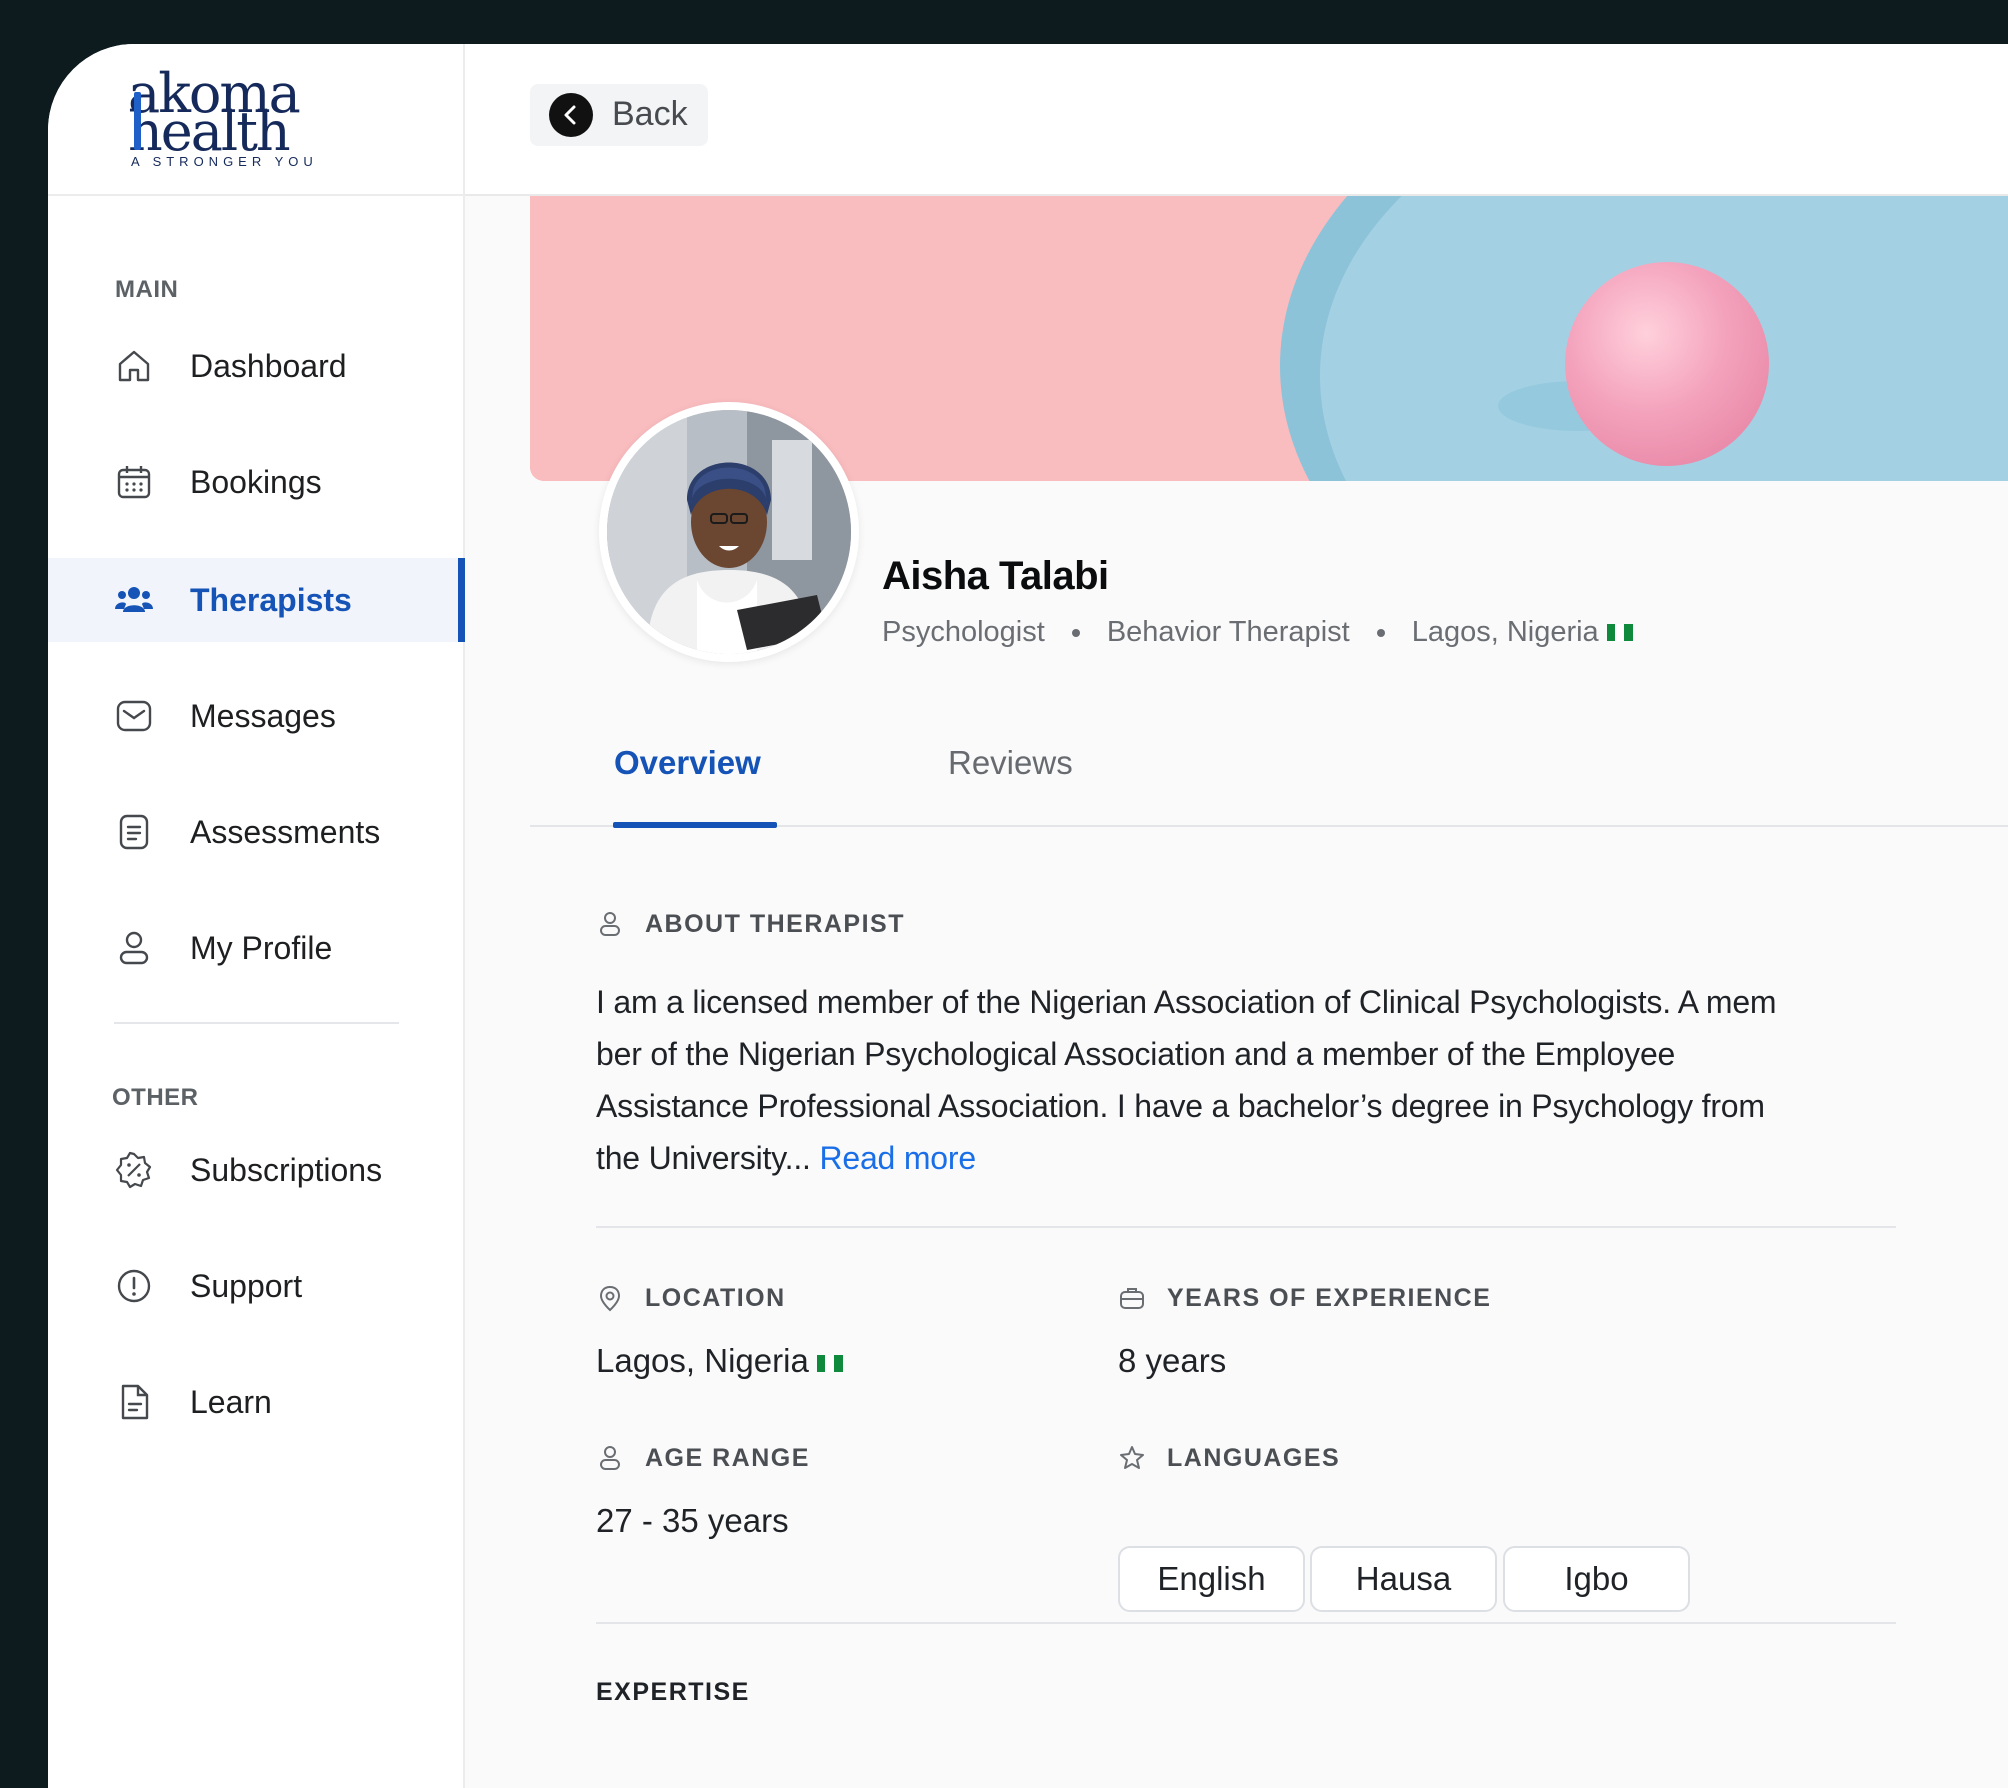 Image resolution: width=2008 pixels, height=1788 pixels. What do you see at coordinates (687, 763) in the screenshot?
I see `tab-overview: Overview` at bounding box center [687, 763].